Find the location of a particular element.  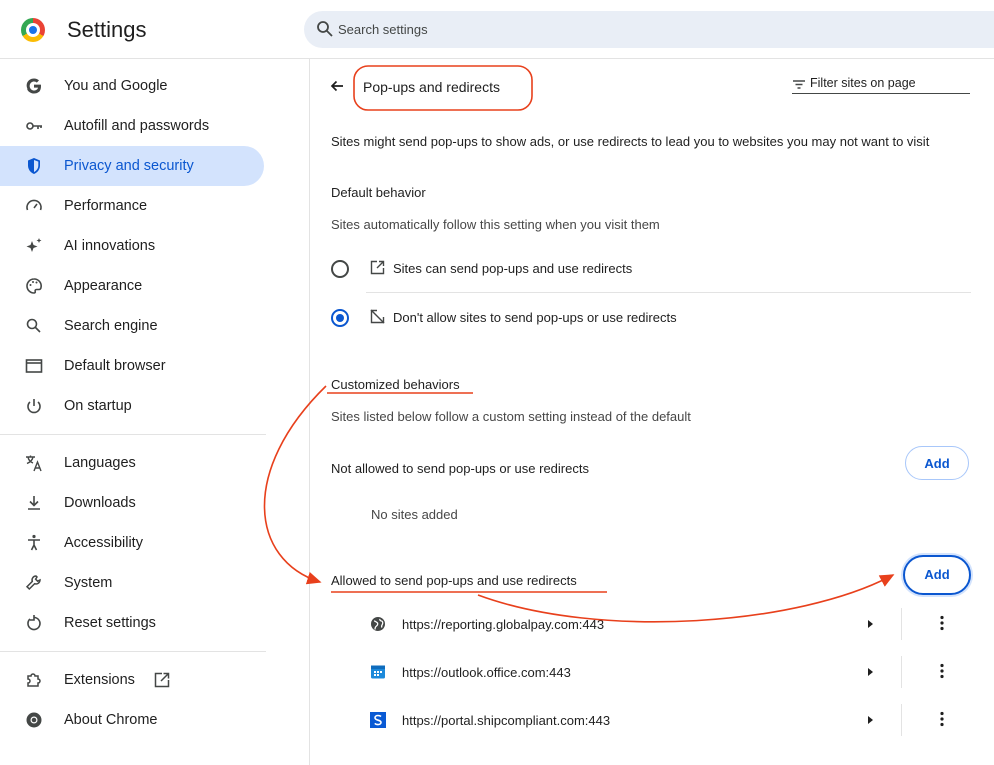

sidebar-item-label: About Chrome is located at coordinates (111, 720).